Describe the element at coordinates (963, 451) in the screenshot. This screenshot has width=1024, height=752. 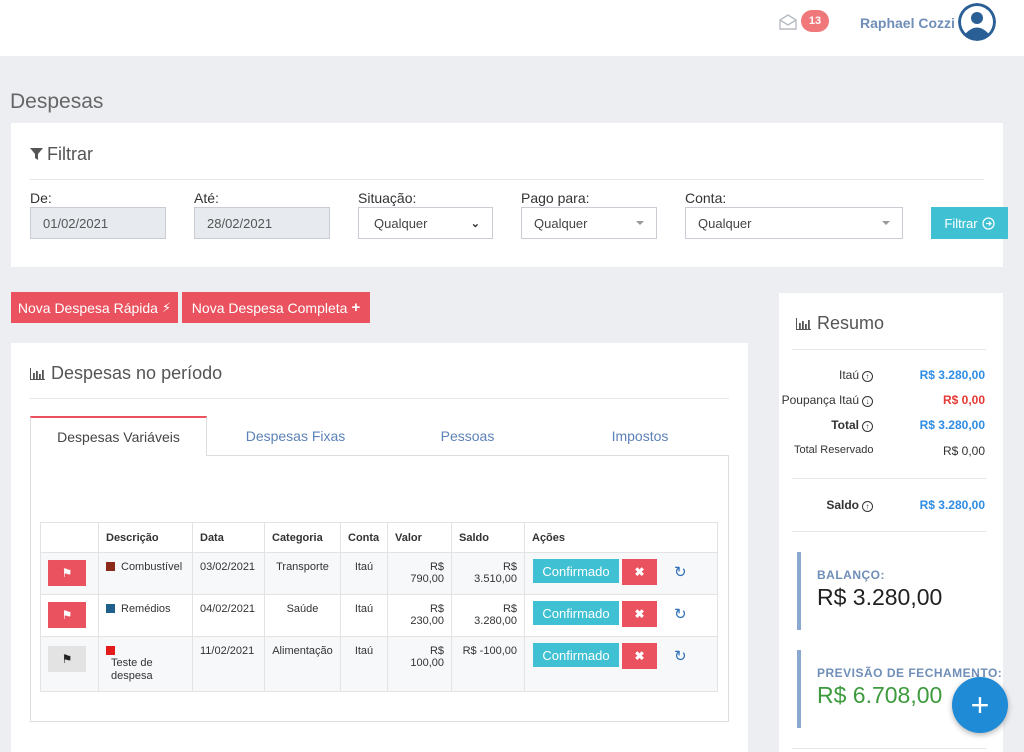
I see `reservado-value: R$ 0,00` at that location.